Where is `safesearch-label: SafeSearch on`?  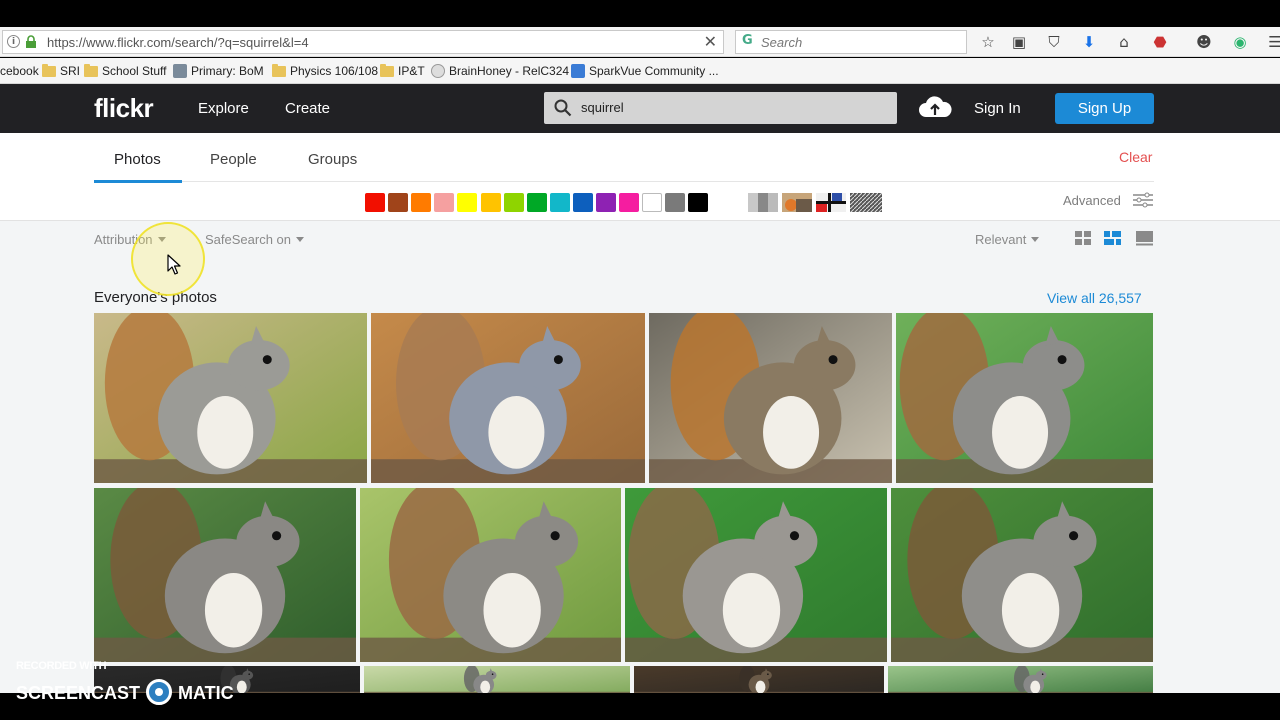 safesearch-label: SafeSearch on is located at coordinates (248, 239).